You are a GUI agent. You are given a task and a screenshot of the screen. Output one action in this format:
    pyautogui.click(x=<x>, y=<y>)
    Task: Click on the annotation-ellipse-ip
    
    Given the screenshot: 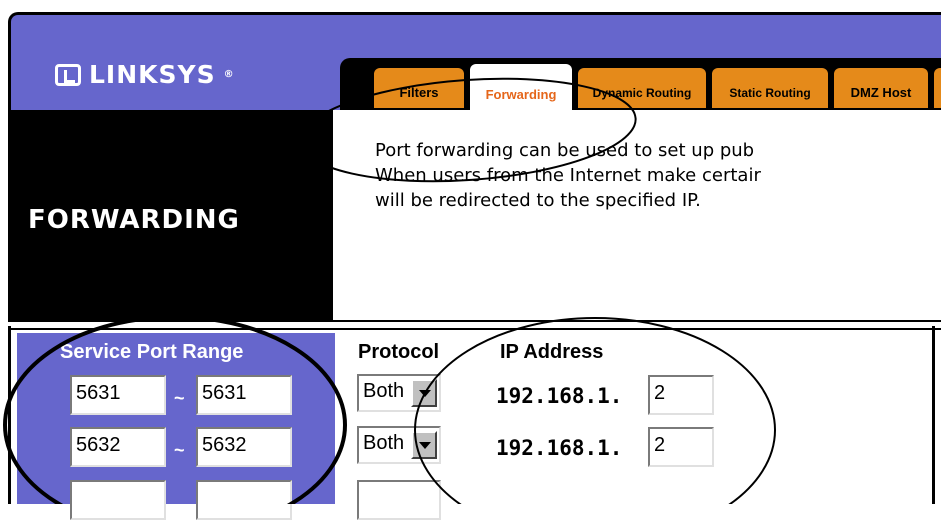 What is the action you would take?
    pyautogui.click(x=595, y=410)
    